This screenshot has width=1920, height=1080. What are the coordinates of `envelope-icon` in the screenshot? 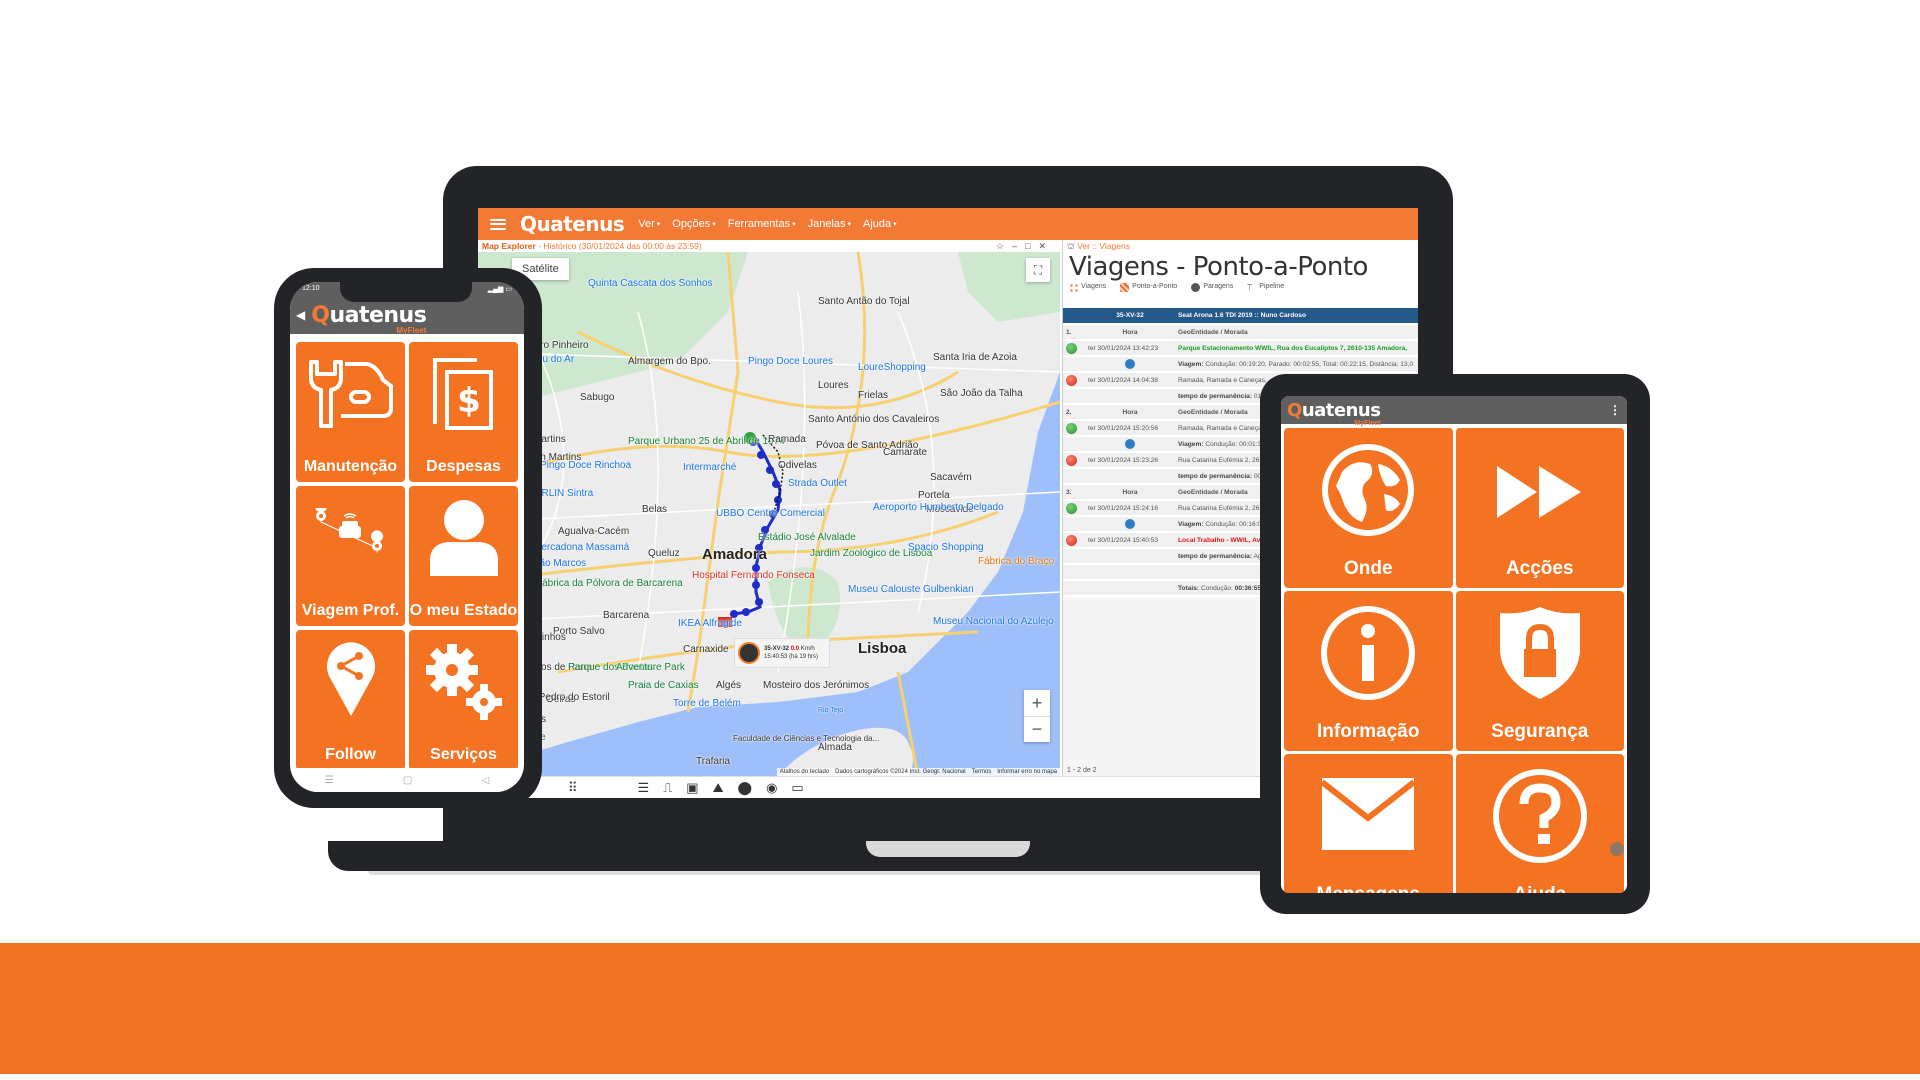 It's located at (1368, 814).